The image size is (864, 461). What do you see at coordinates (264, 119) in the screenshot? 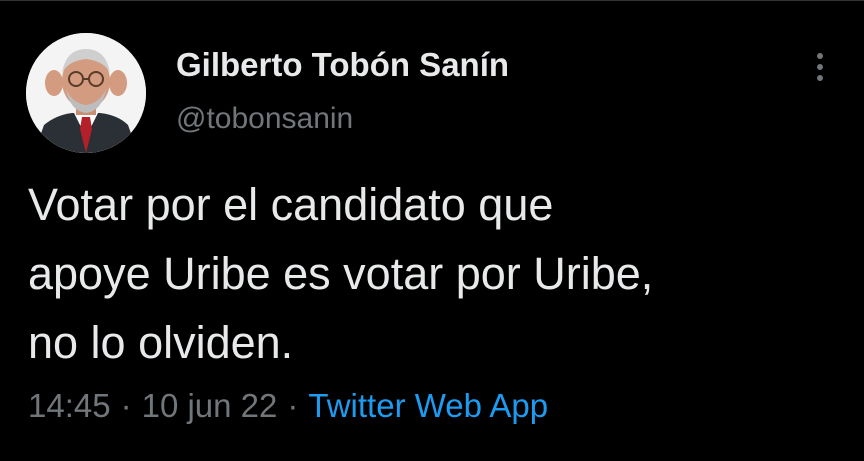
I see `user-handle: @tobonsanin` at bounding box center [264, 119].